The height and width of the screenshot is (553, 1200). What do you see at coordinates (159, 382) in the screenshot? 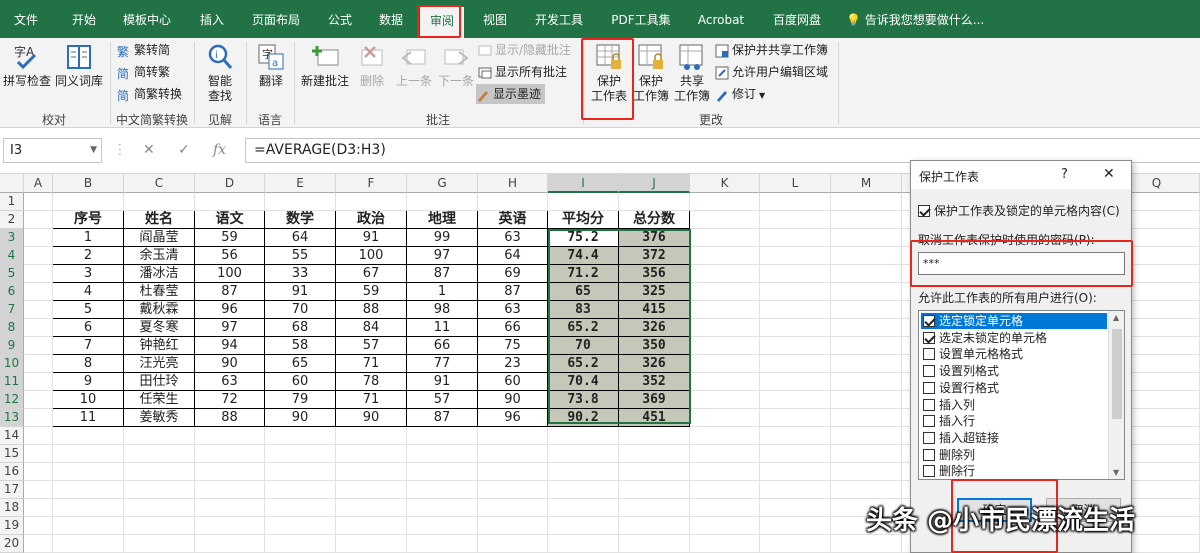
I see `table-cell: 田仕玲` at bounding box center [159, 382].